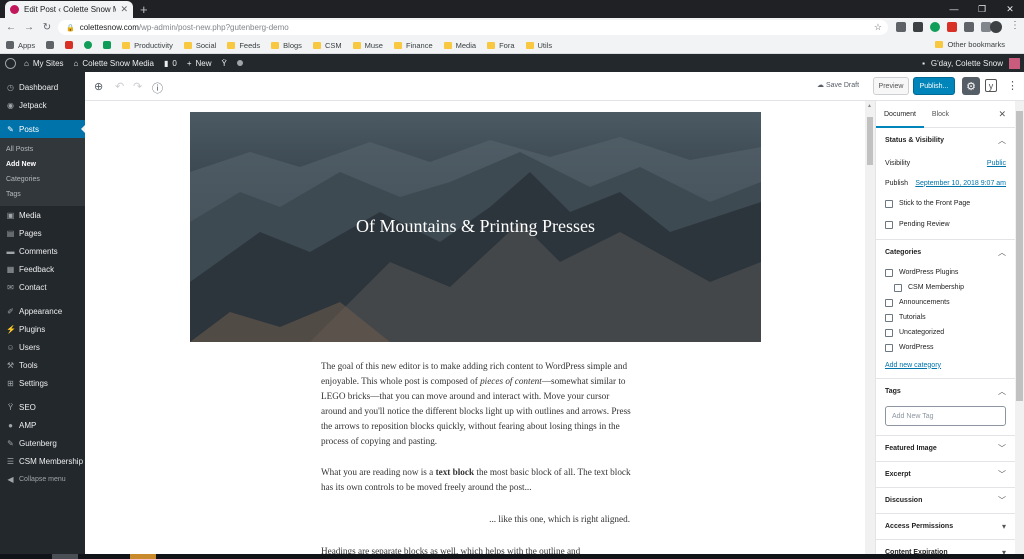 The image size is (1024, 559). What do you see at coordinates (969, 27) in the screenshot?
I see `shield-icon` at bounding box center [969, 27].